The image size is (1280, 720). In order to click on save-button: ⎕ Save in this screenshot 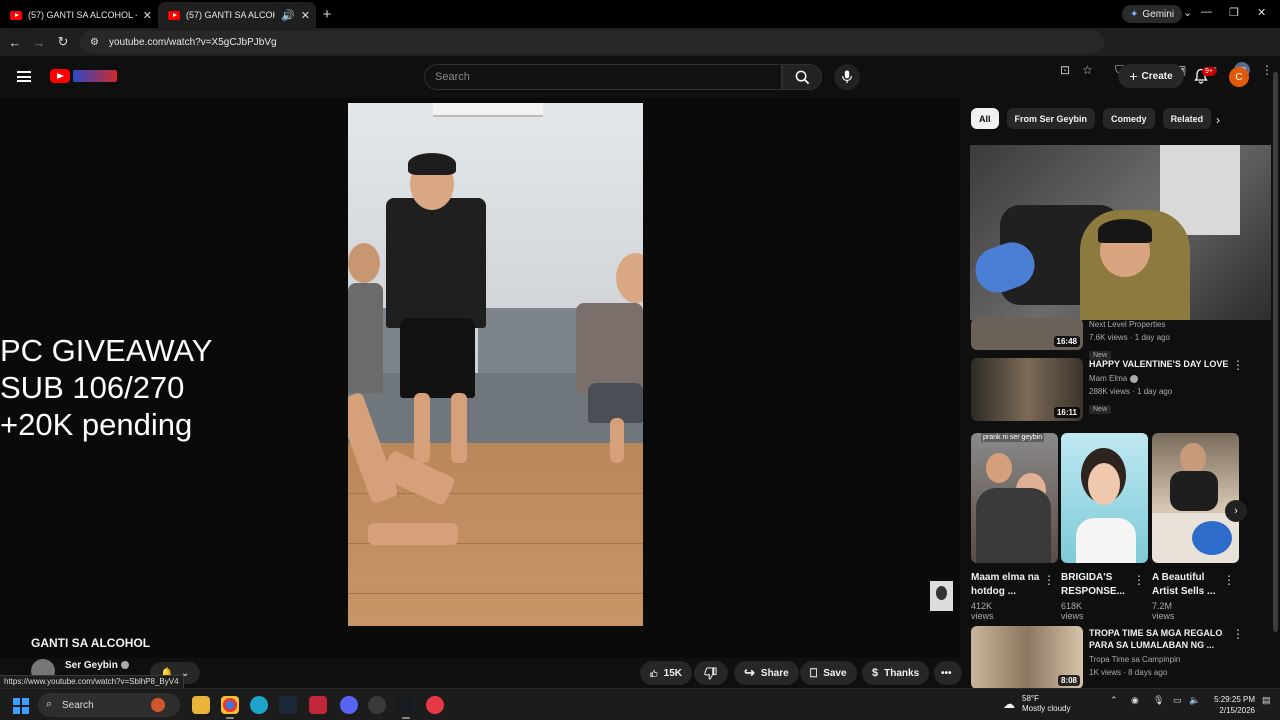, I will do `click(828, 673)`.